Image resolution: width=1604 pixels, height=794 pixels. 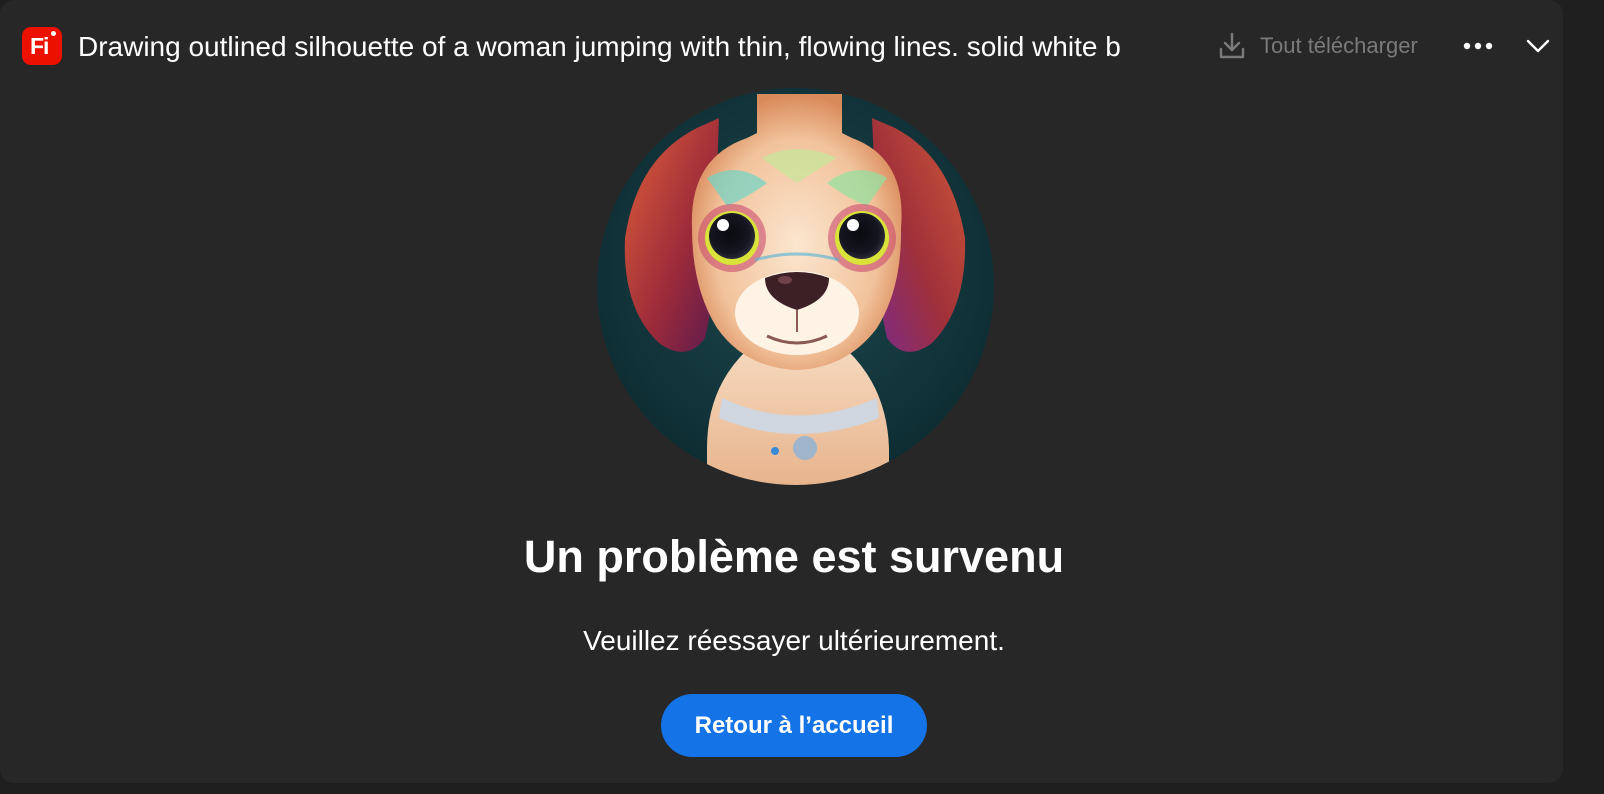 I want to click on error-title: Un problème est survenu, so click(x=794, y=556).